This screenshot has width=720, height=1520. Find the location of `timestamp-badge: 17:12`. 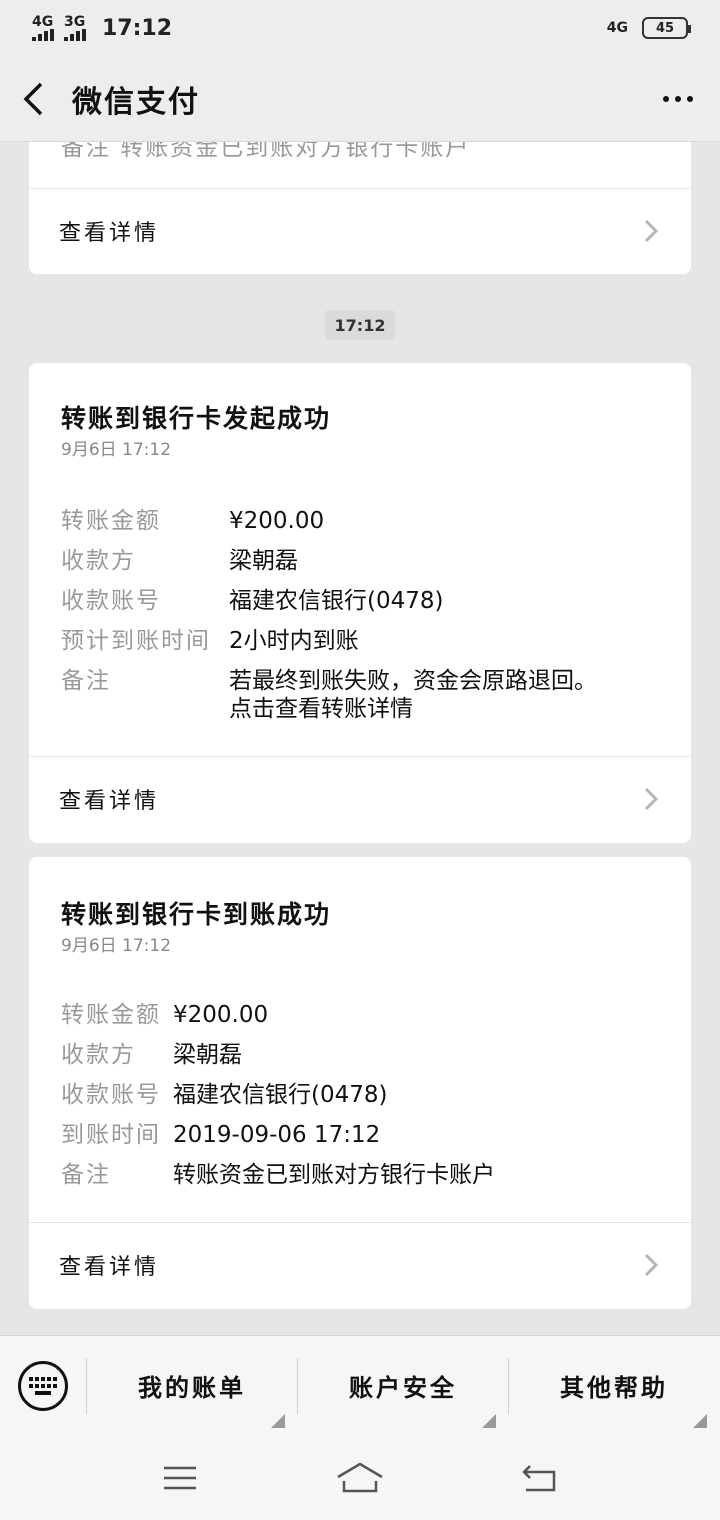

timestamp-badge: 17:12 is located at coordinates (360, 325).